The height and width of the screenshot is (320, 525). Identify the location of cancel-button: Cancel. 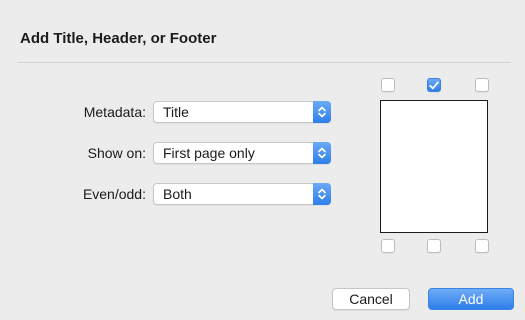
(371, 299).